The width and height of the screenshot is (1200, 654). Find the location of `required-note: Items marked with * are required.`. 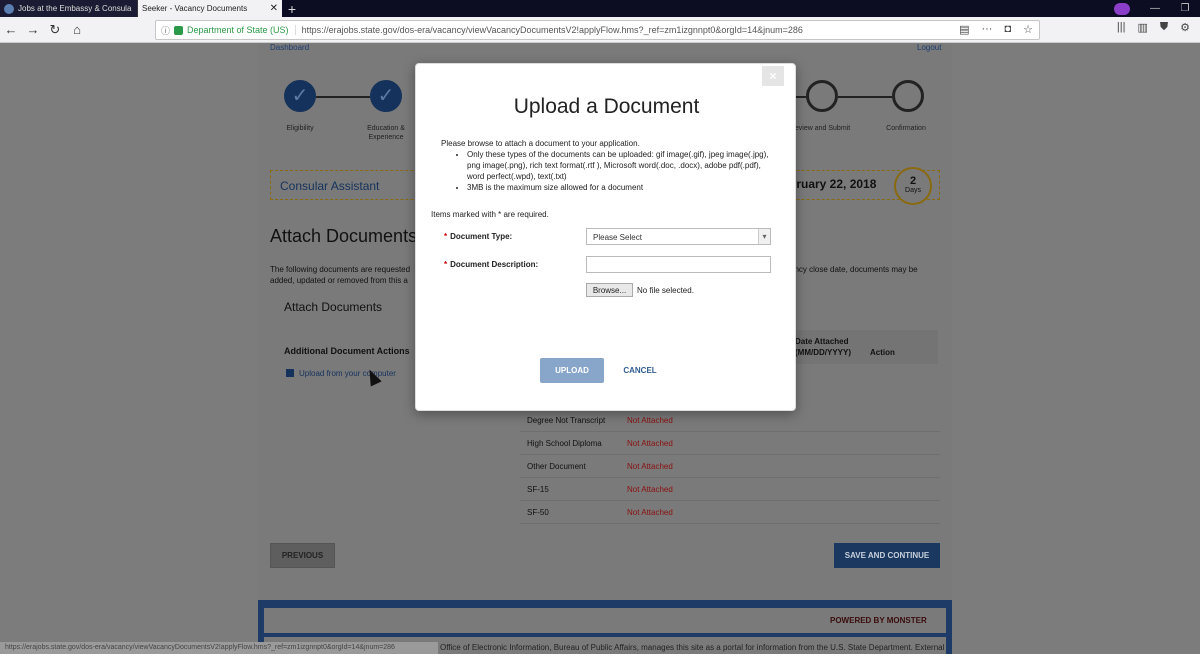

required-note: Items marked with * are required. is located at coordinates (490, 214).